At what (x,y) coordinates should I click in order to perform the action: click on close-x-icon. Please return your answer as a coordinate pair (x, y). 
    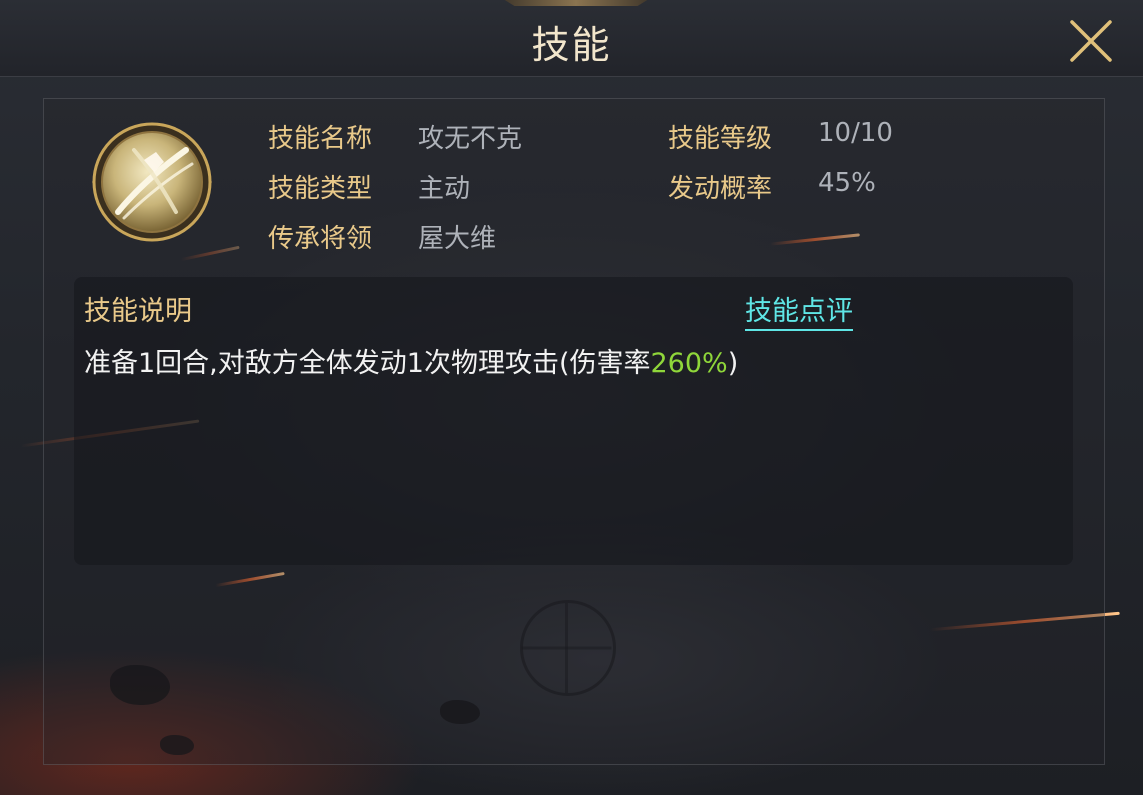
    Looking at the image, I should click on (1091, 41).